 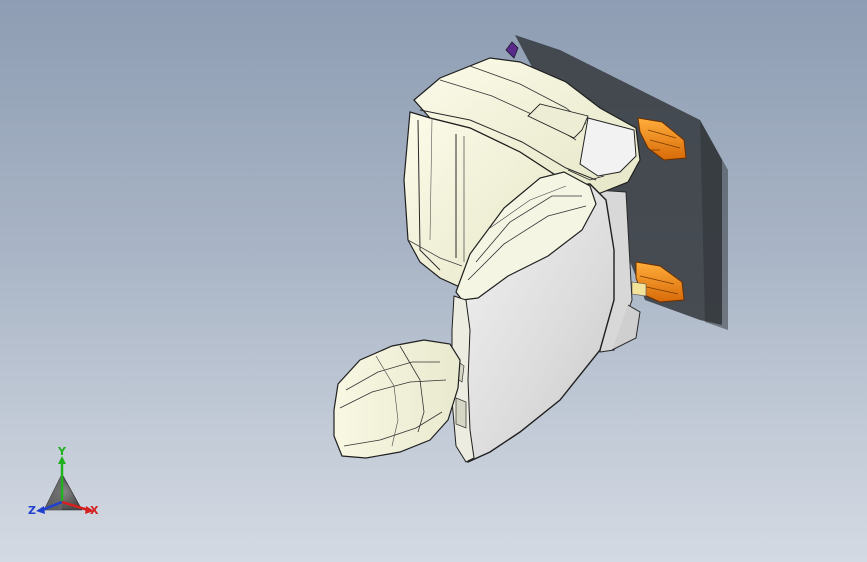 I want to click on top-knob, so click(x=512, y=50).